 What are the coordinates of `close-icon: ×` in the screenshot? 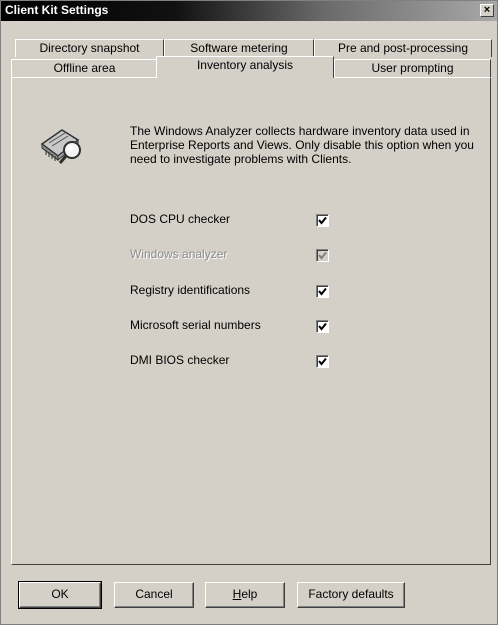 It's located at (487, 10).